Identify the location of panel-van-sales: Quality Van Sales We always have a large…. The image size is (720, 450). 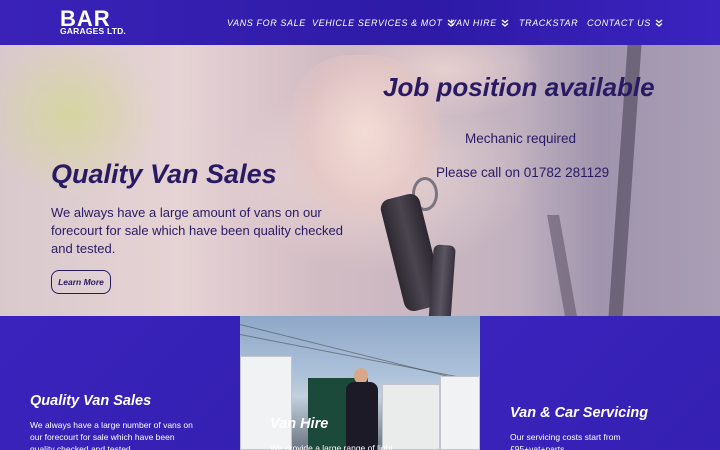
(120, 383).